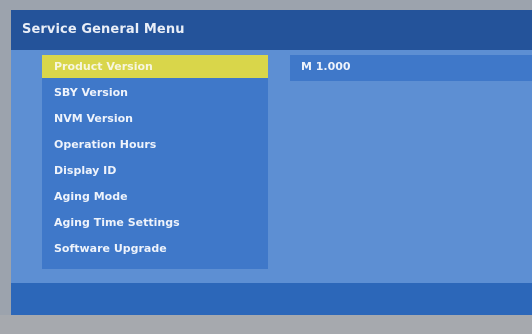 The width and height of the screenshot is (532, 334). I want to click on menu-item-aging-mode: Aging Mode, so click(155, 196).